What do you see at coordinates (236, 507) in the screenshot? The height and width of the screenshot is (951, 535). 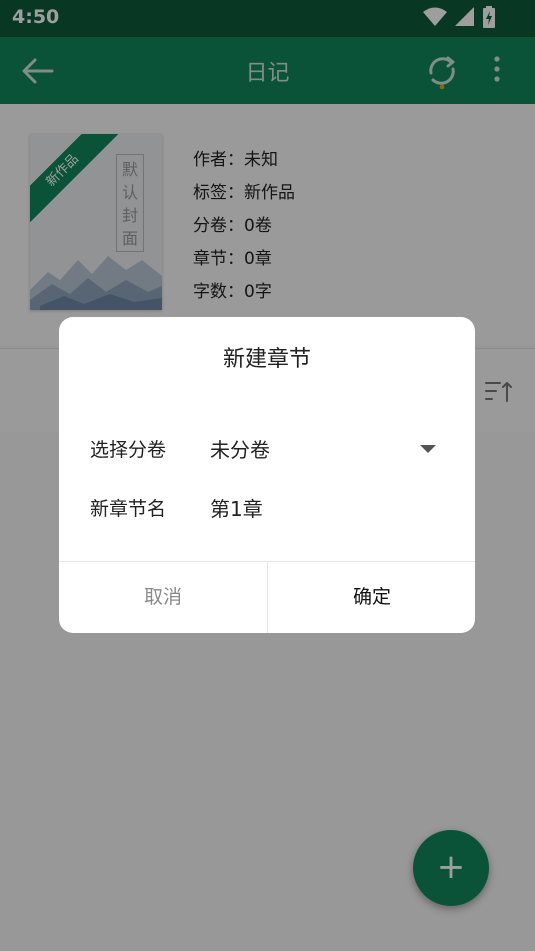 I see `chapter-name-input: 第1章` at bounding box center [236, 507].